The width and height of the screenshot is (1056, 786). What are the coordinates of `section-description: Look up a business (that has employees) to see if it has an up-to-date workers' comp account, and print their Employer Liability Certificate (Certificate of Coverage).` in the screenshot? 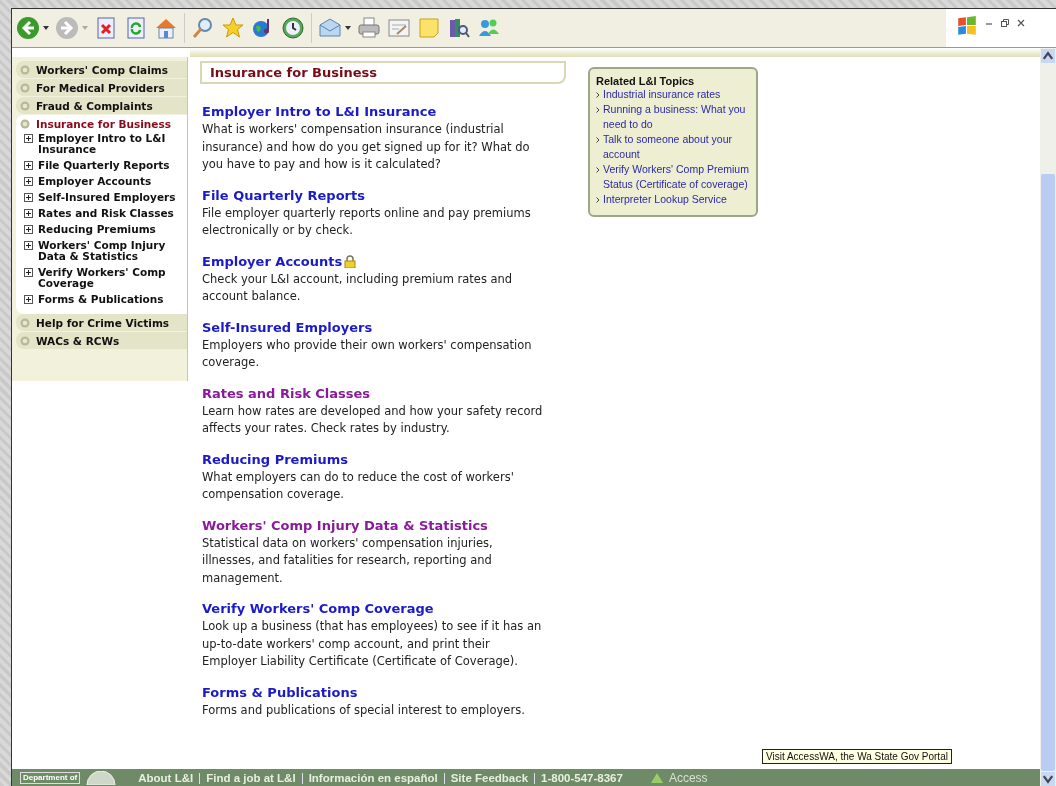 It's located at (372, 644).